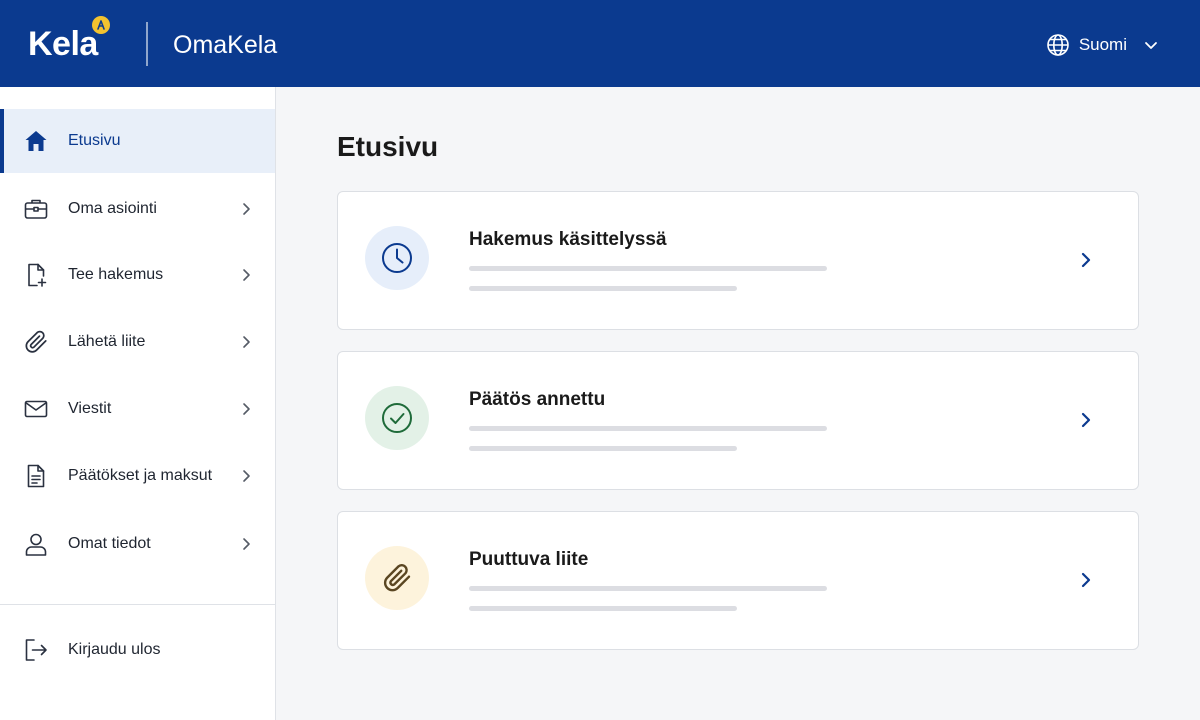  I want to click on briefcase-icon, so click(36, 209).